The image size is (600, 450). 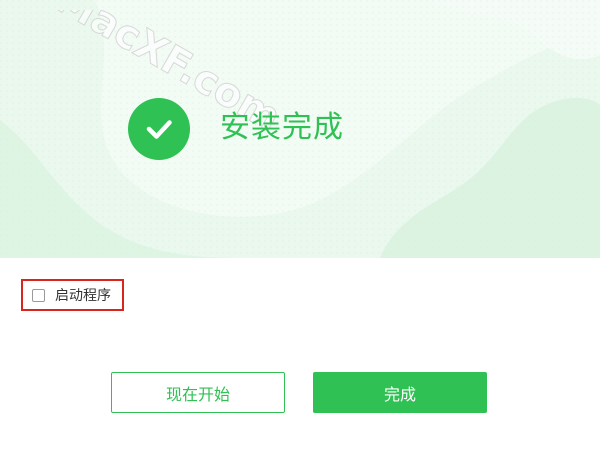 What do you see at coordinates (400, 392) in the screenshot?
I see `finish-button: 完成` at bounding box center [400, 392].